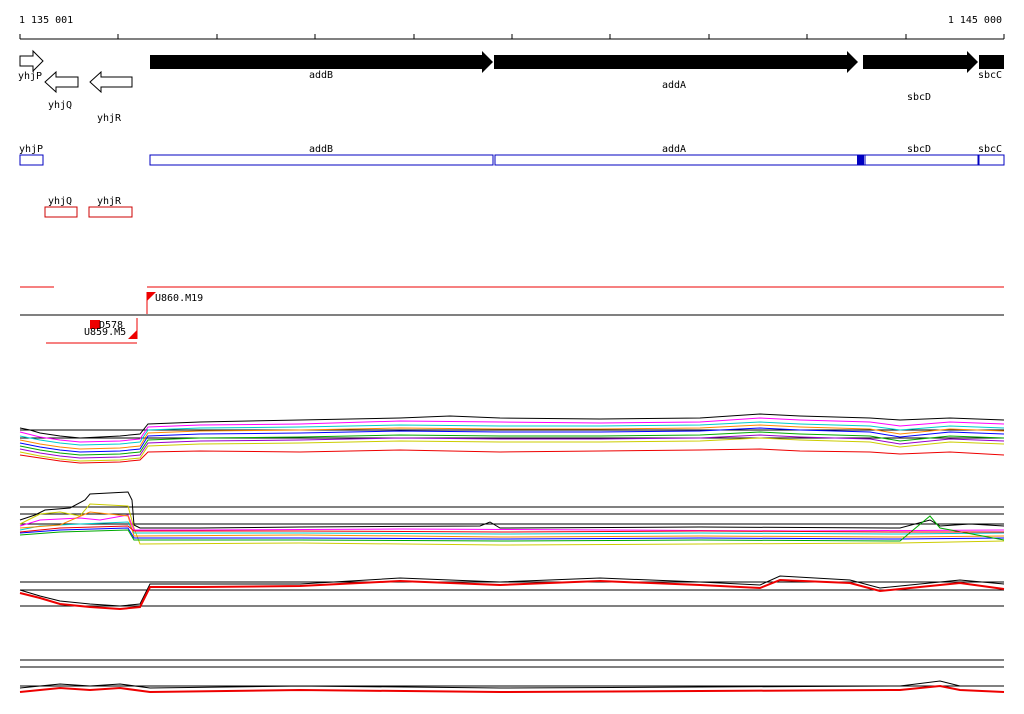 The height and width of the screenshot is (714, 1024). What do you see at coordinates (31, 160) in the screenshot?
I see `box-yhjP-rect` at bounding box center [31, 160].